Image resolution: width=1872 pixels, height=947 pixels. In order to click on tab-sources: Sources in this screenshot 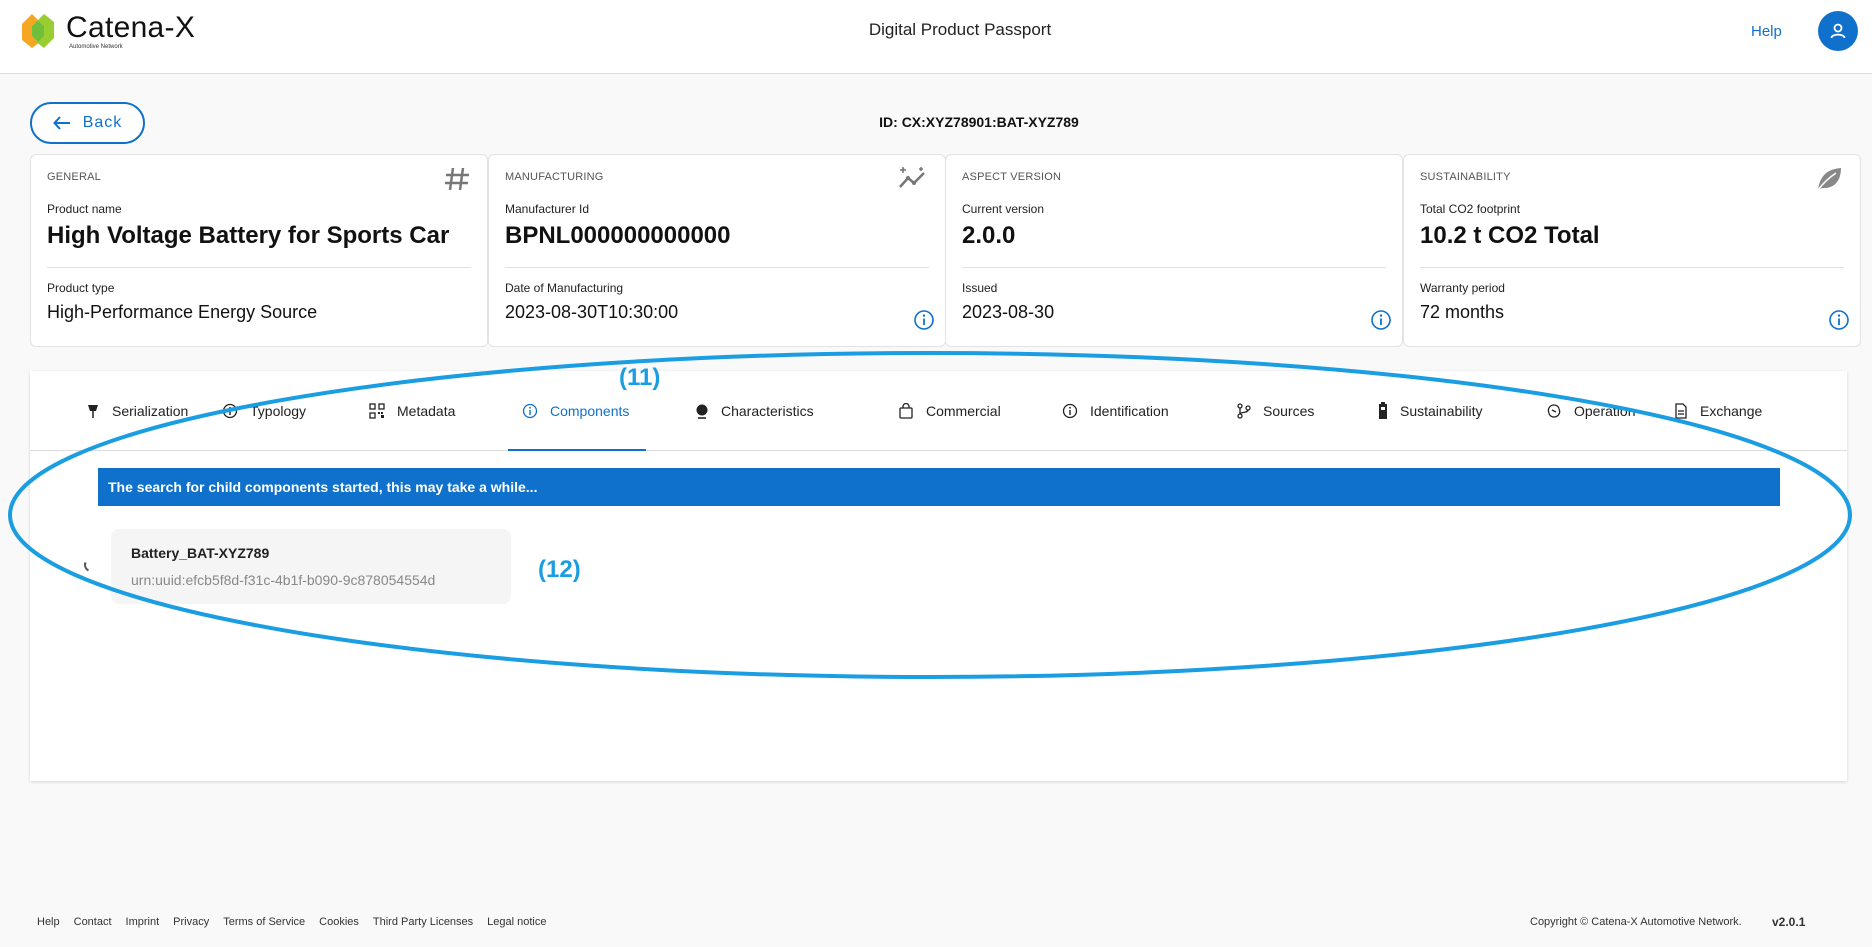, I will do `click(1275, 411)`.